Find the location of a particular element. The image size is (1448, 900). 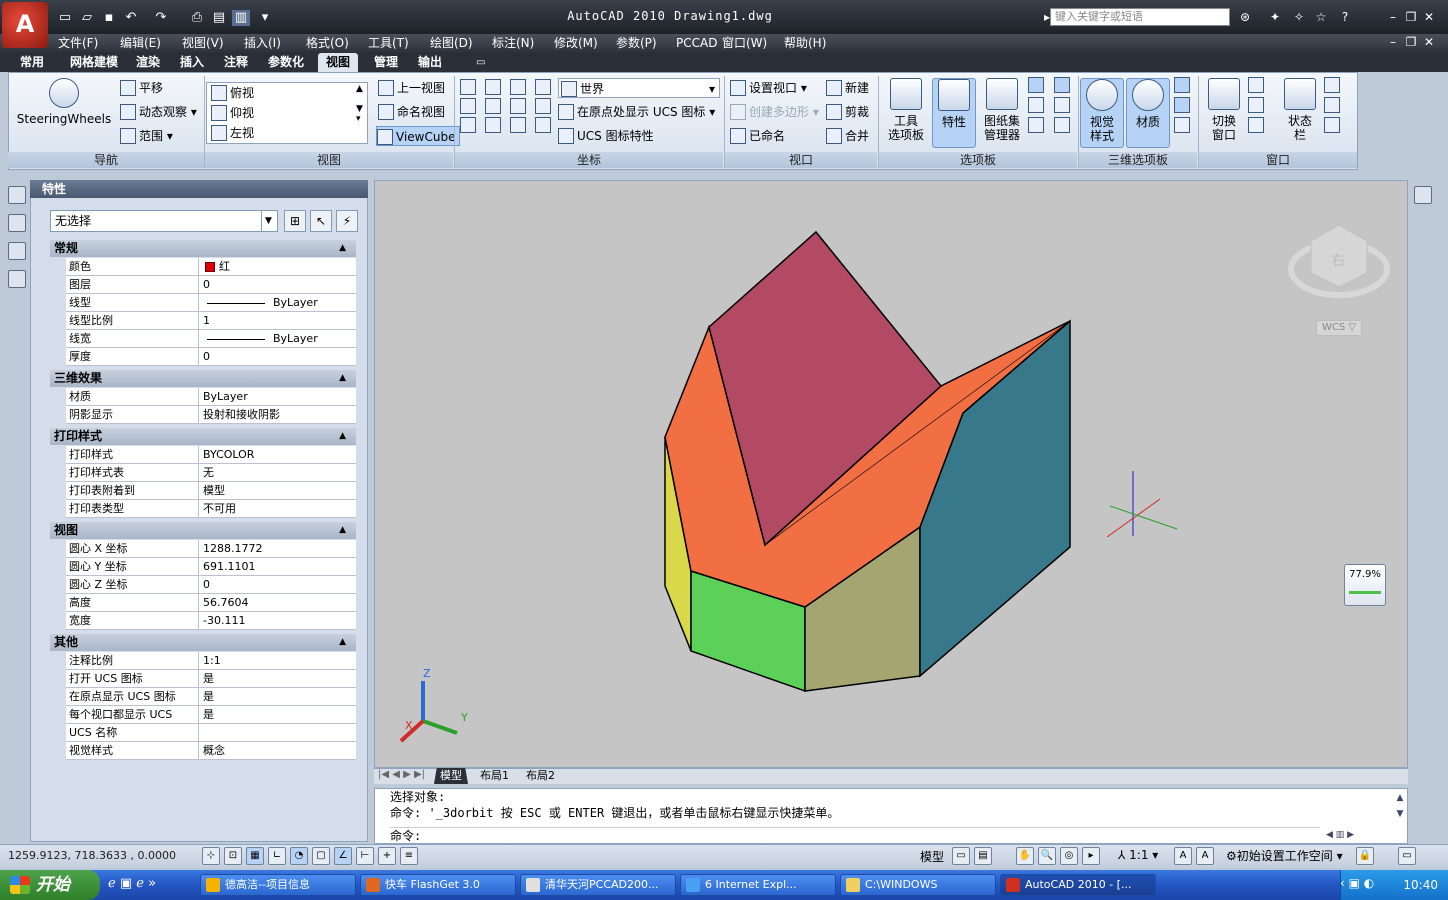

property-row: 在原点显示 UCS 图标是 is located at coordinates (211, 697).